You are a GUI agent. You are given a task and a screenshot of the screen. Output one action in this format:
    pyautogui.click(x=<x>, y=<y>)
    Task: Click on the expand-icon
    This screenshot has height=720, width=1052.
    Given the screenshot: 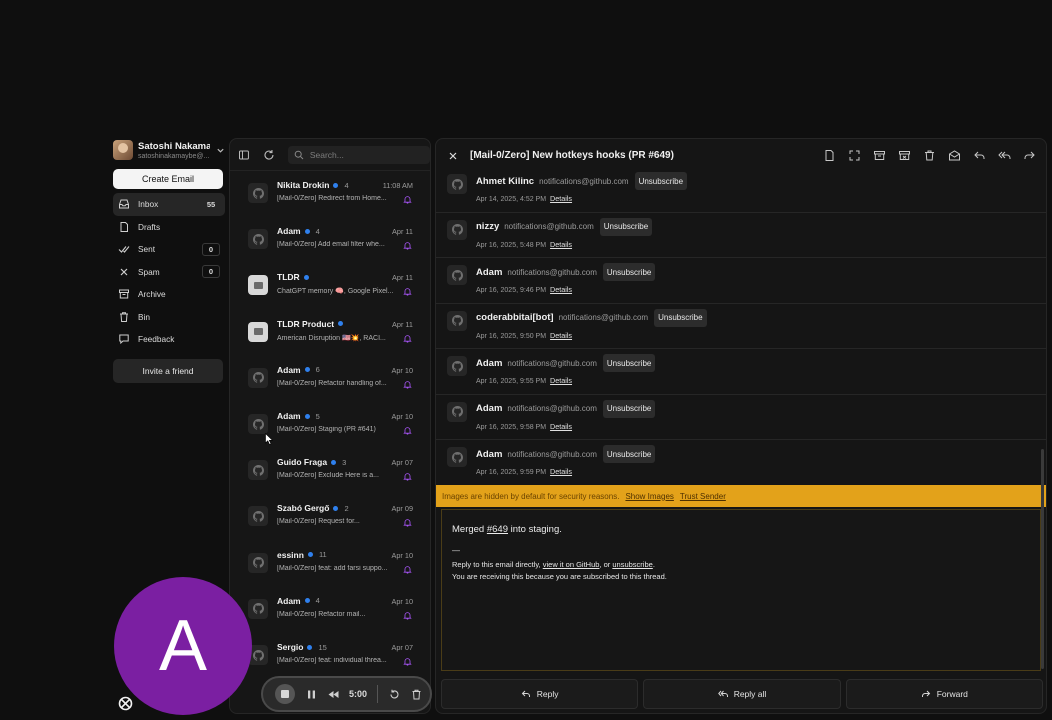 What is the action you would take?
    pyautogui.click(x=854, y=155)
    